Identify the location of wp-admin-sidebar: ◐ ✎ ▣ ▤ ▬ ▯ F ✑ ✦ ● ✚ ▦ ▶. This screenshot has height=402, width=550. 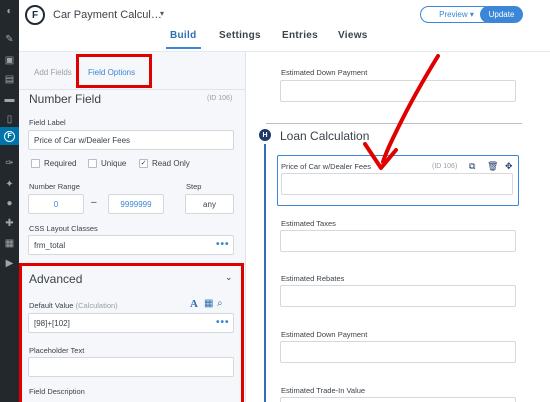
(9, 201).